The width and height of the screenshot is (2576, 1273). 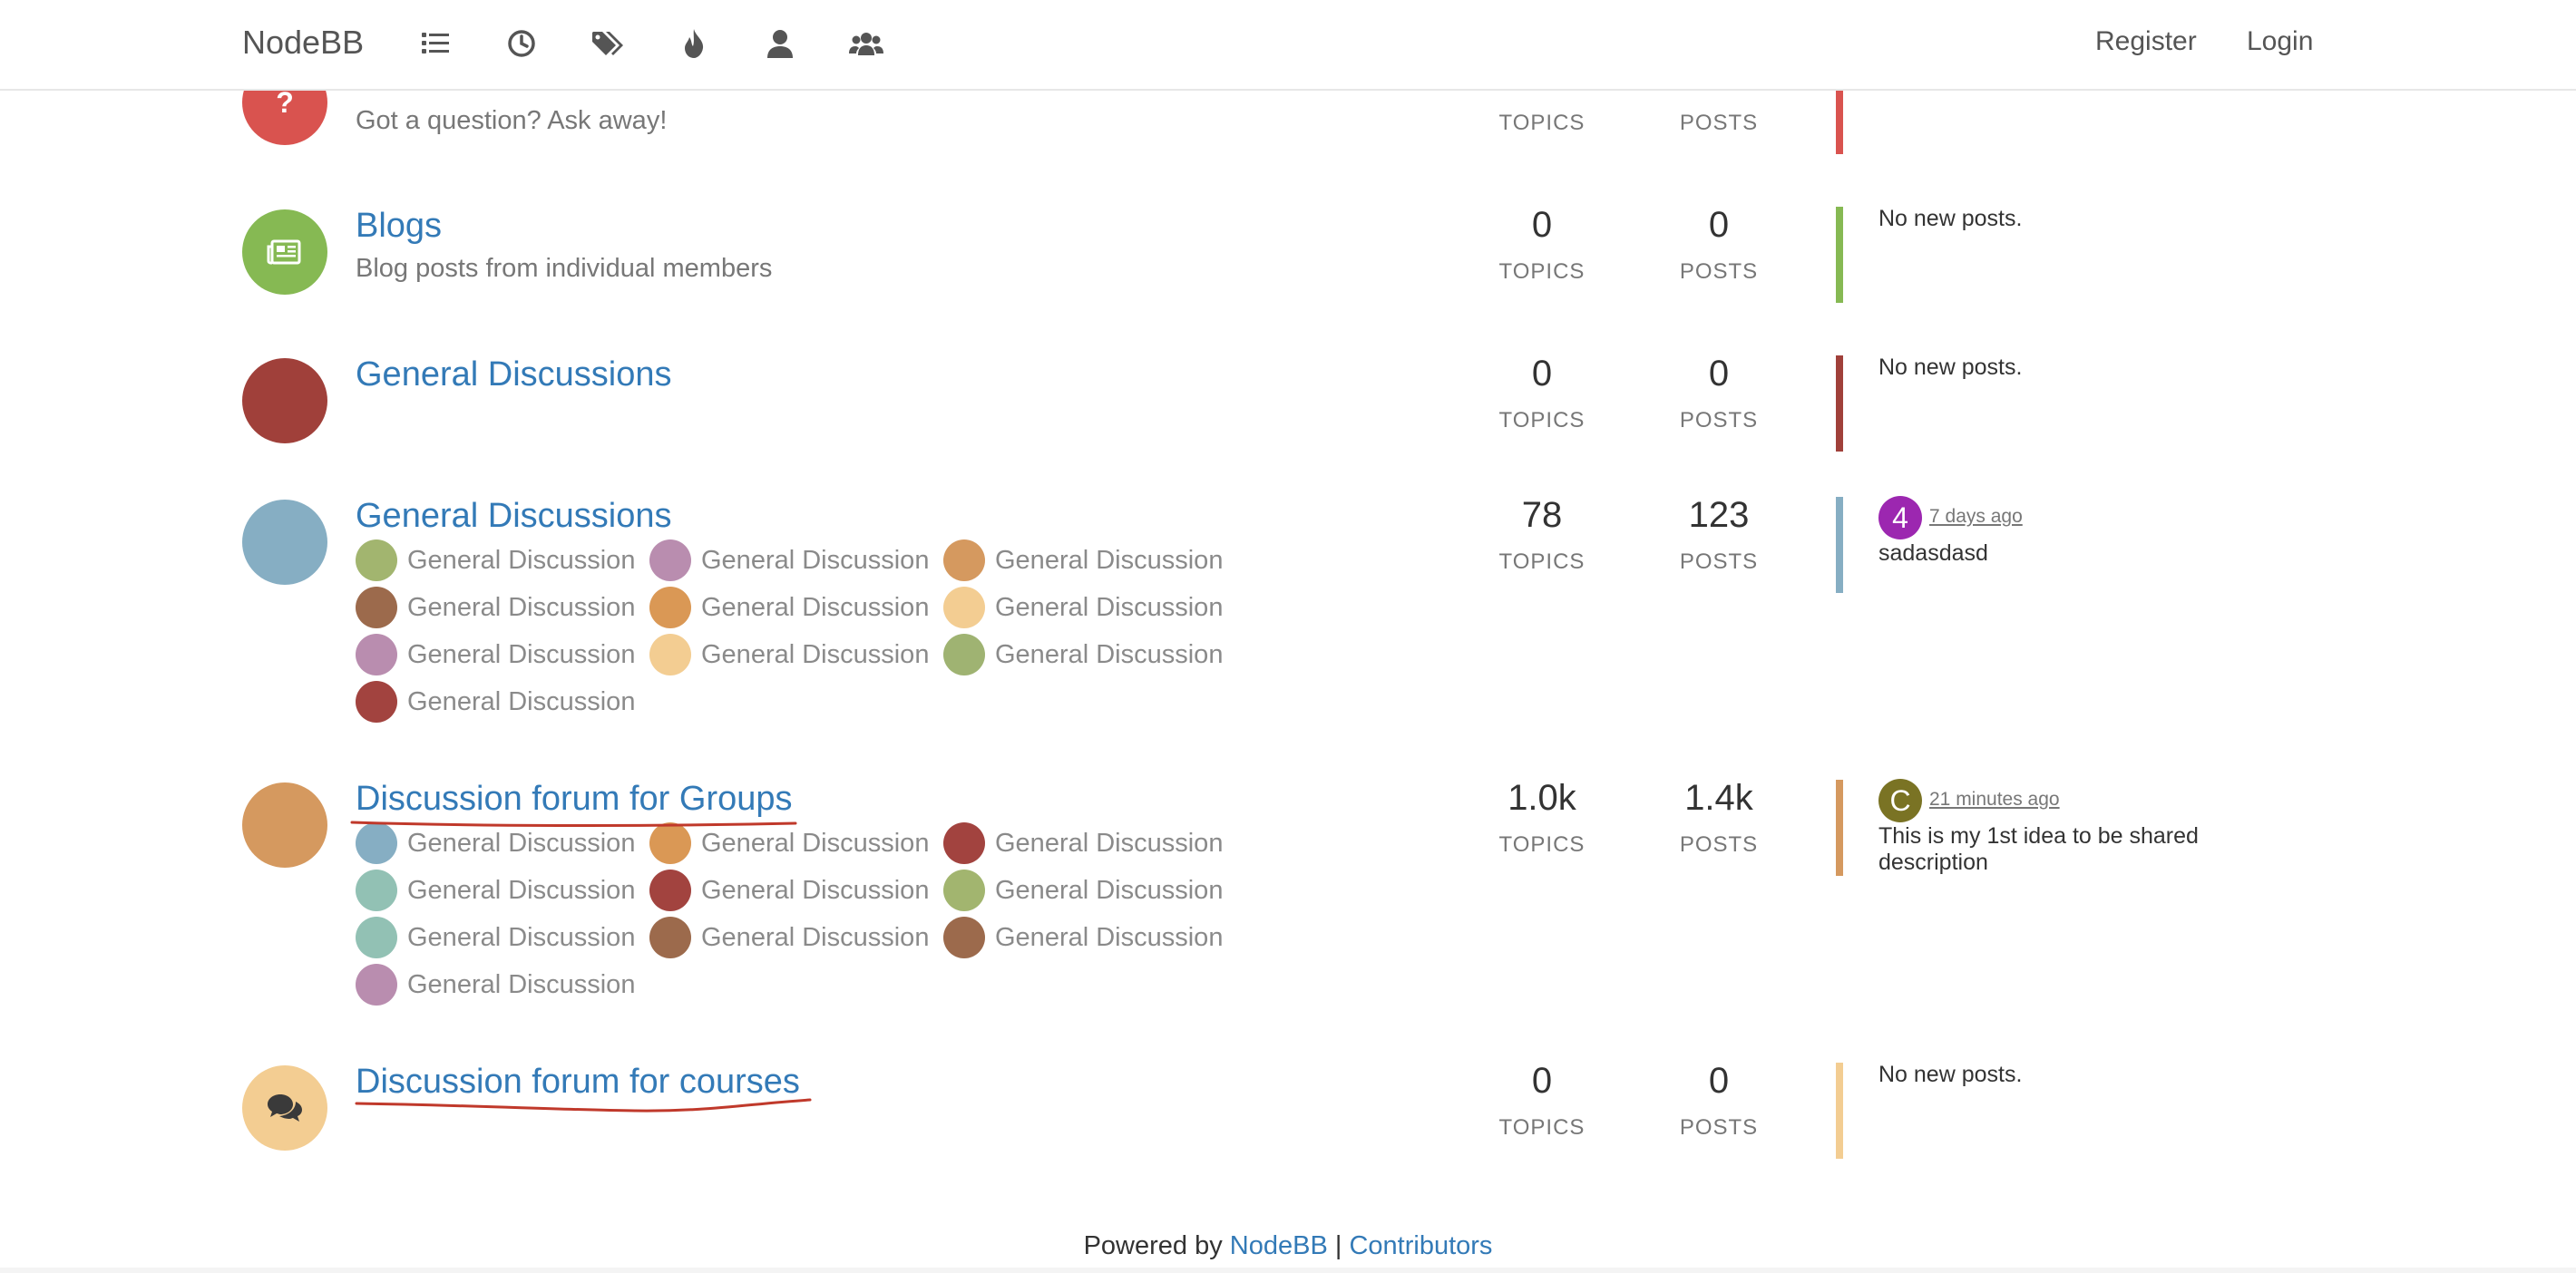 What do you see at coordinates (521, 43) in the screenshot?
I see `recent-icon` at bounding box center [521, 43].